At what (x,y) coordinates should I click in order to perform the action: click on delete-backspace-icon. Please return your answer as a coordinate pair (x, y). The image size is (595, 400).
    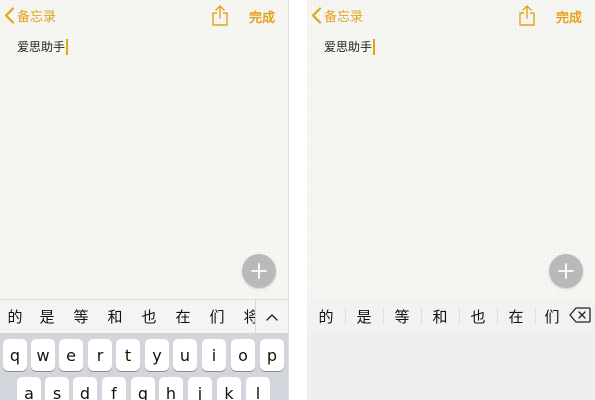
    Looking at the image, I should click on (580, 315).